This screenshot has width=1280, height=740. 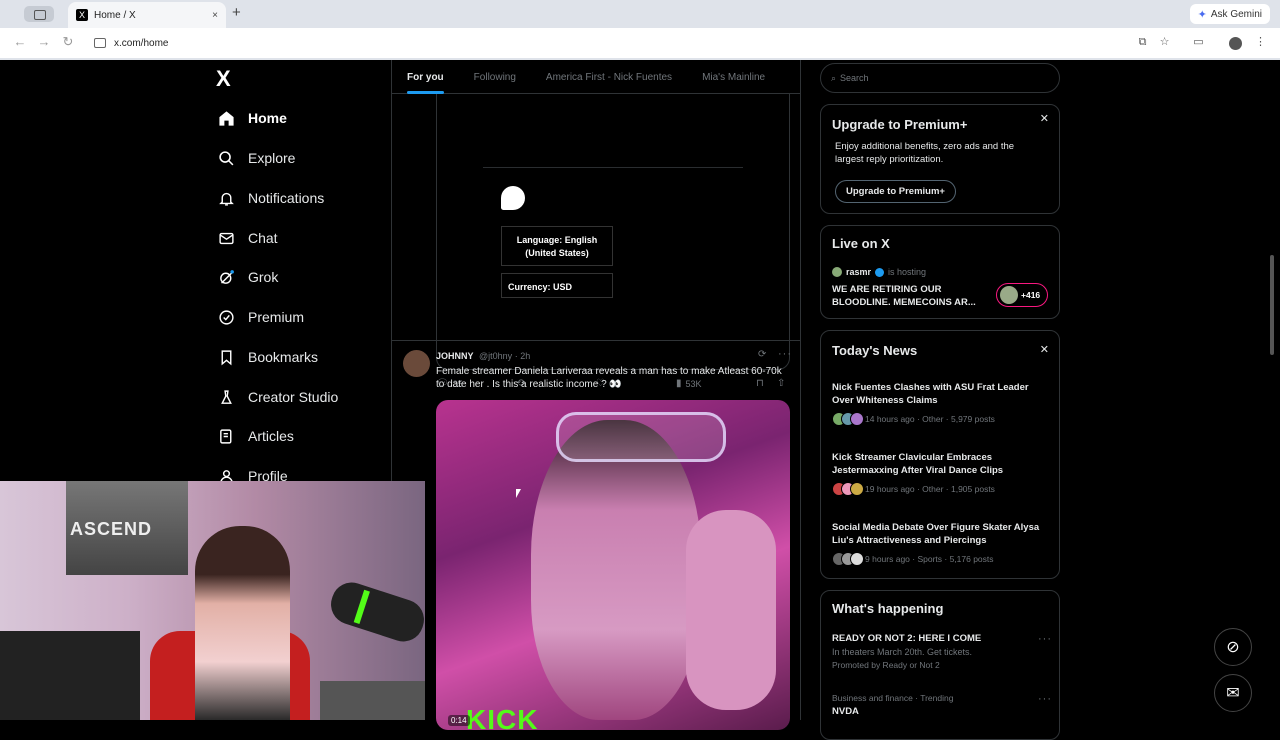 What do you see at coordinates (848, 559) in the screenshot?
I see `news-avatars` at bounding box center [848, 559].